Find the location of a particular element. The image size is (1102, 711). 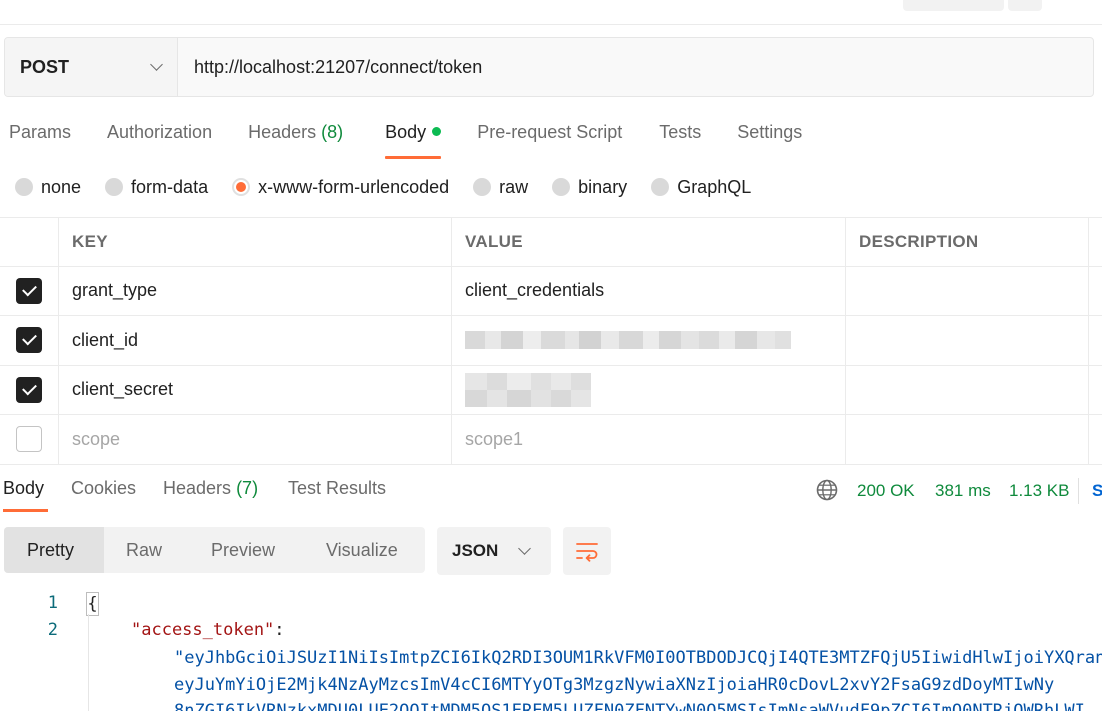

wrap-lines-button is located at coordinates (587, 551).